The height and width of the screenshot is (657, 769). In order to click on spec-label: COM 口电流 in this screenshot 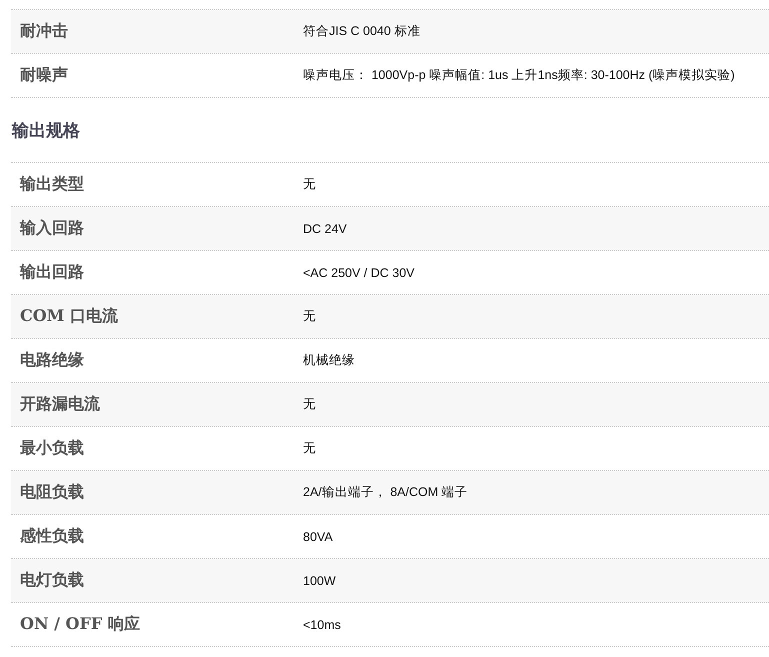, I will do `click(69, 316)`.